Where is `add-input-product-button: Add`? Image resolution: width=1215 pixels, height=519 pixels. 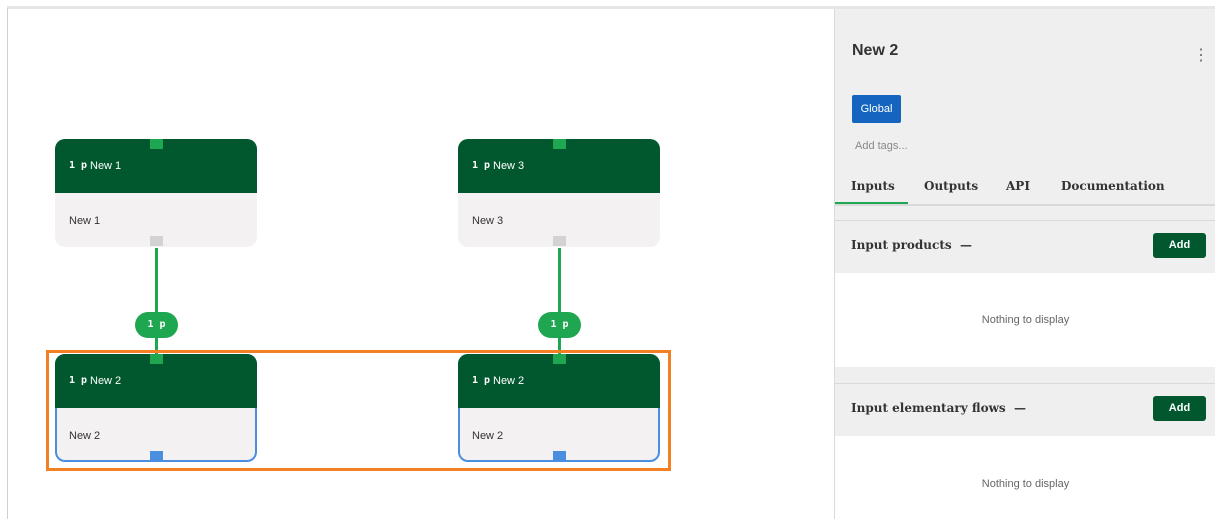 add-input-product-button: Add is located at coordinates (1179, 245).